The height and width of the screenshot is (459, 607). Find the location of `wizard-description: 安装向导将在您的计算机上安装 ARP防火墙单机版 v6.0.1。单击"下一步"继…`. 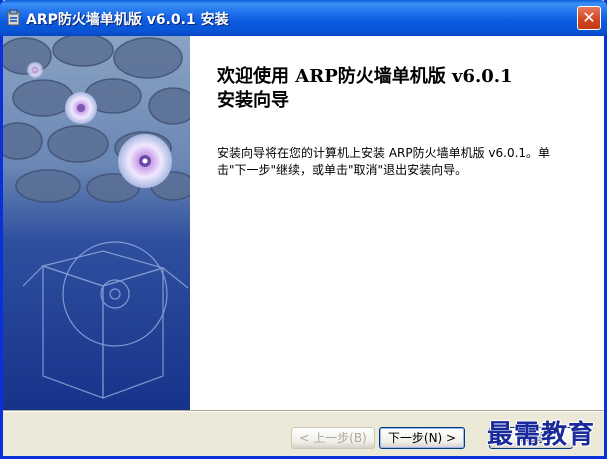

wizard-description: 安装向导将在您的计算机上安装 ARP防火墙单机版 v6.0.1。单击"下一步"继… is located at coordinates (384, 161).